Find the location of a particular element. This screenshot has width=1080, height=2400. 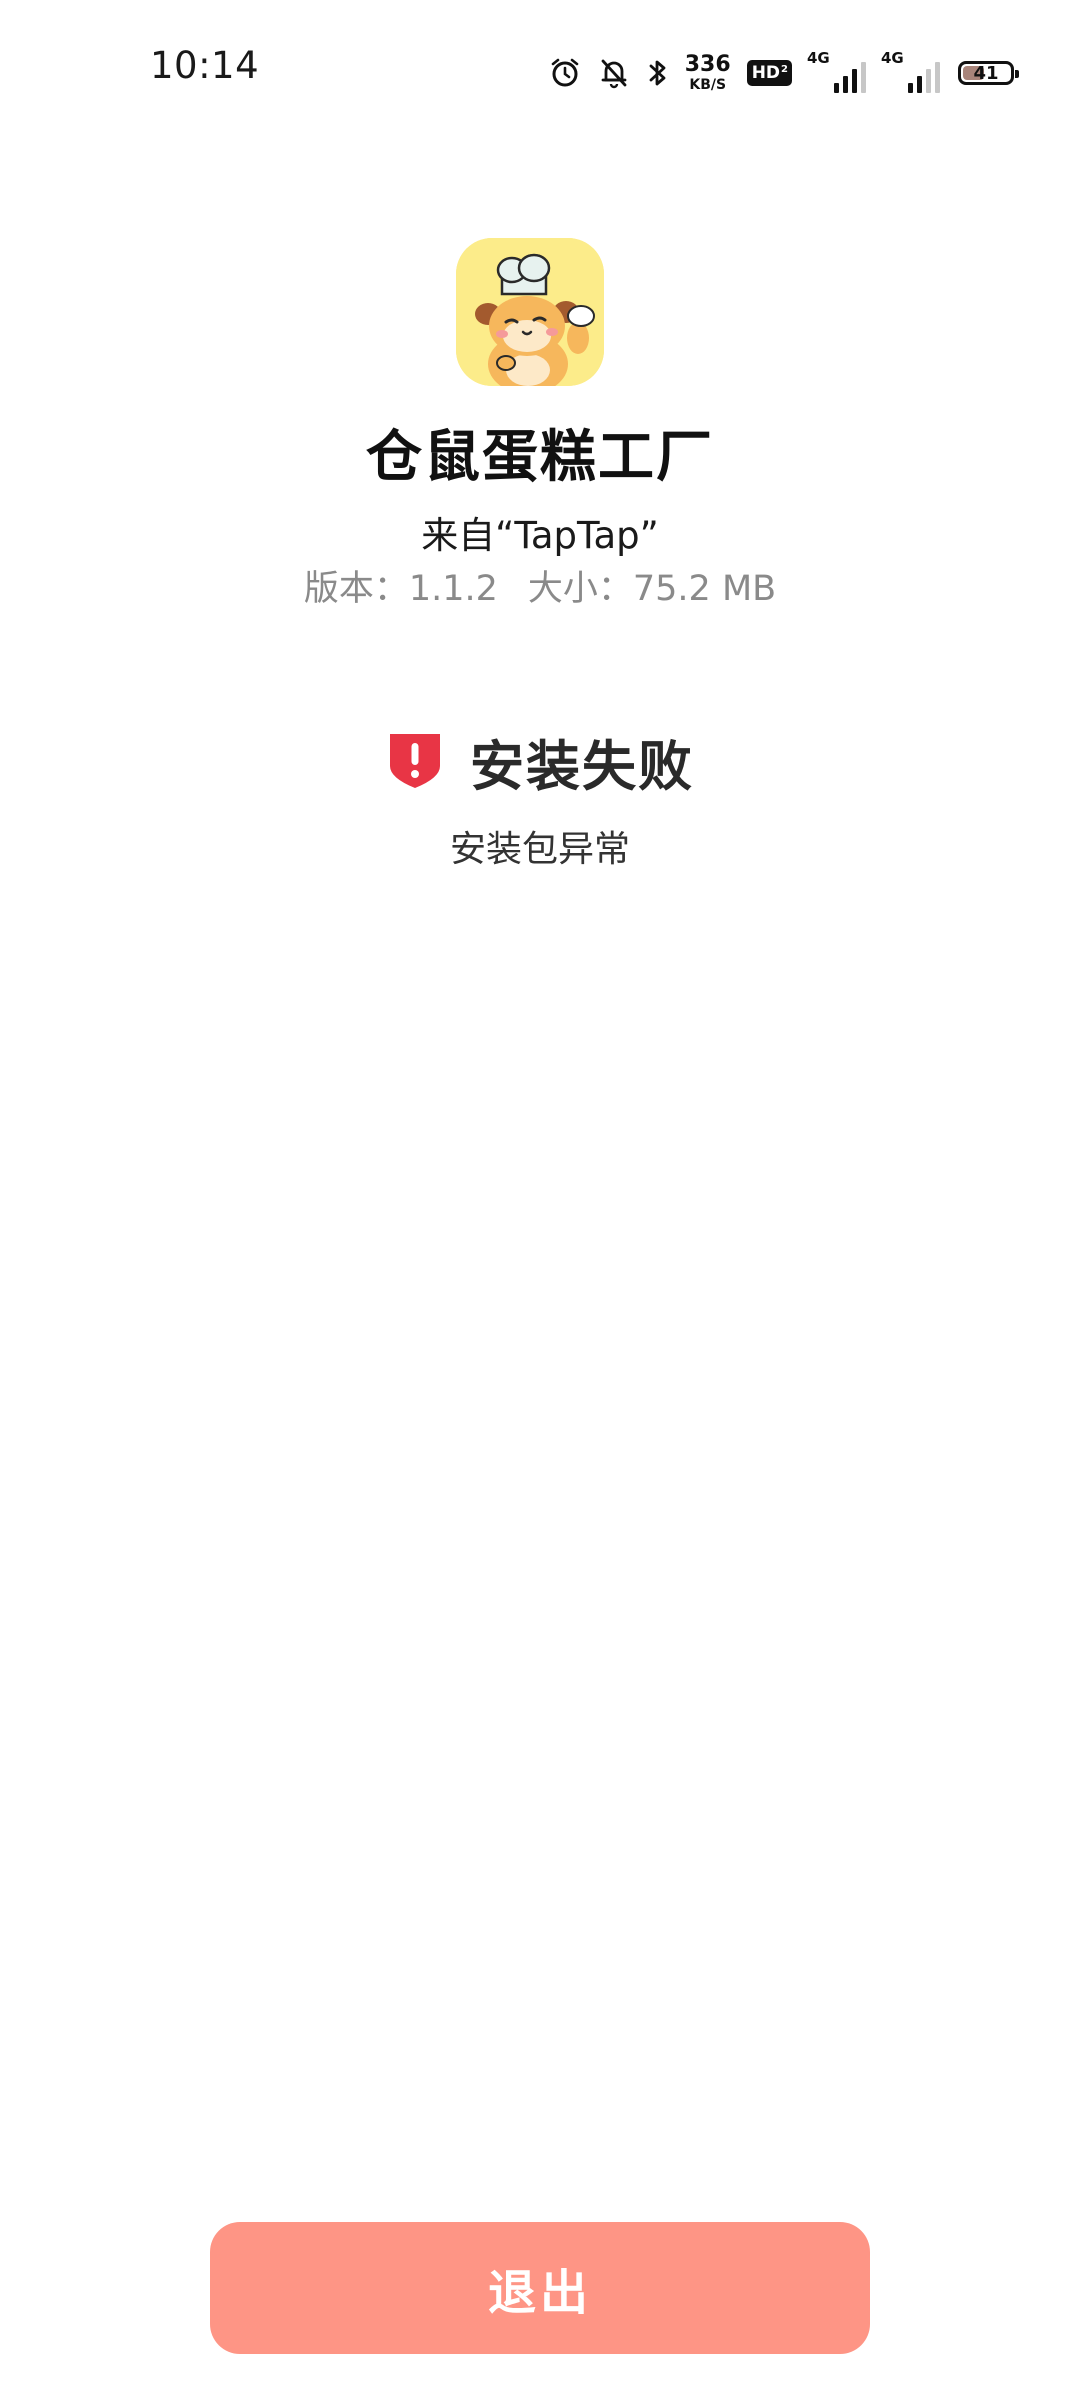

network-speed: 336 KB/S is located at coordinates (707, 72).